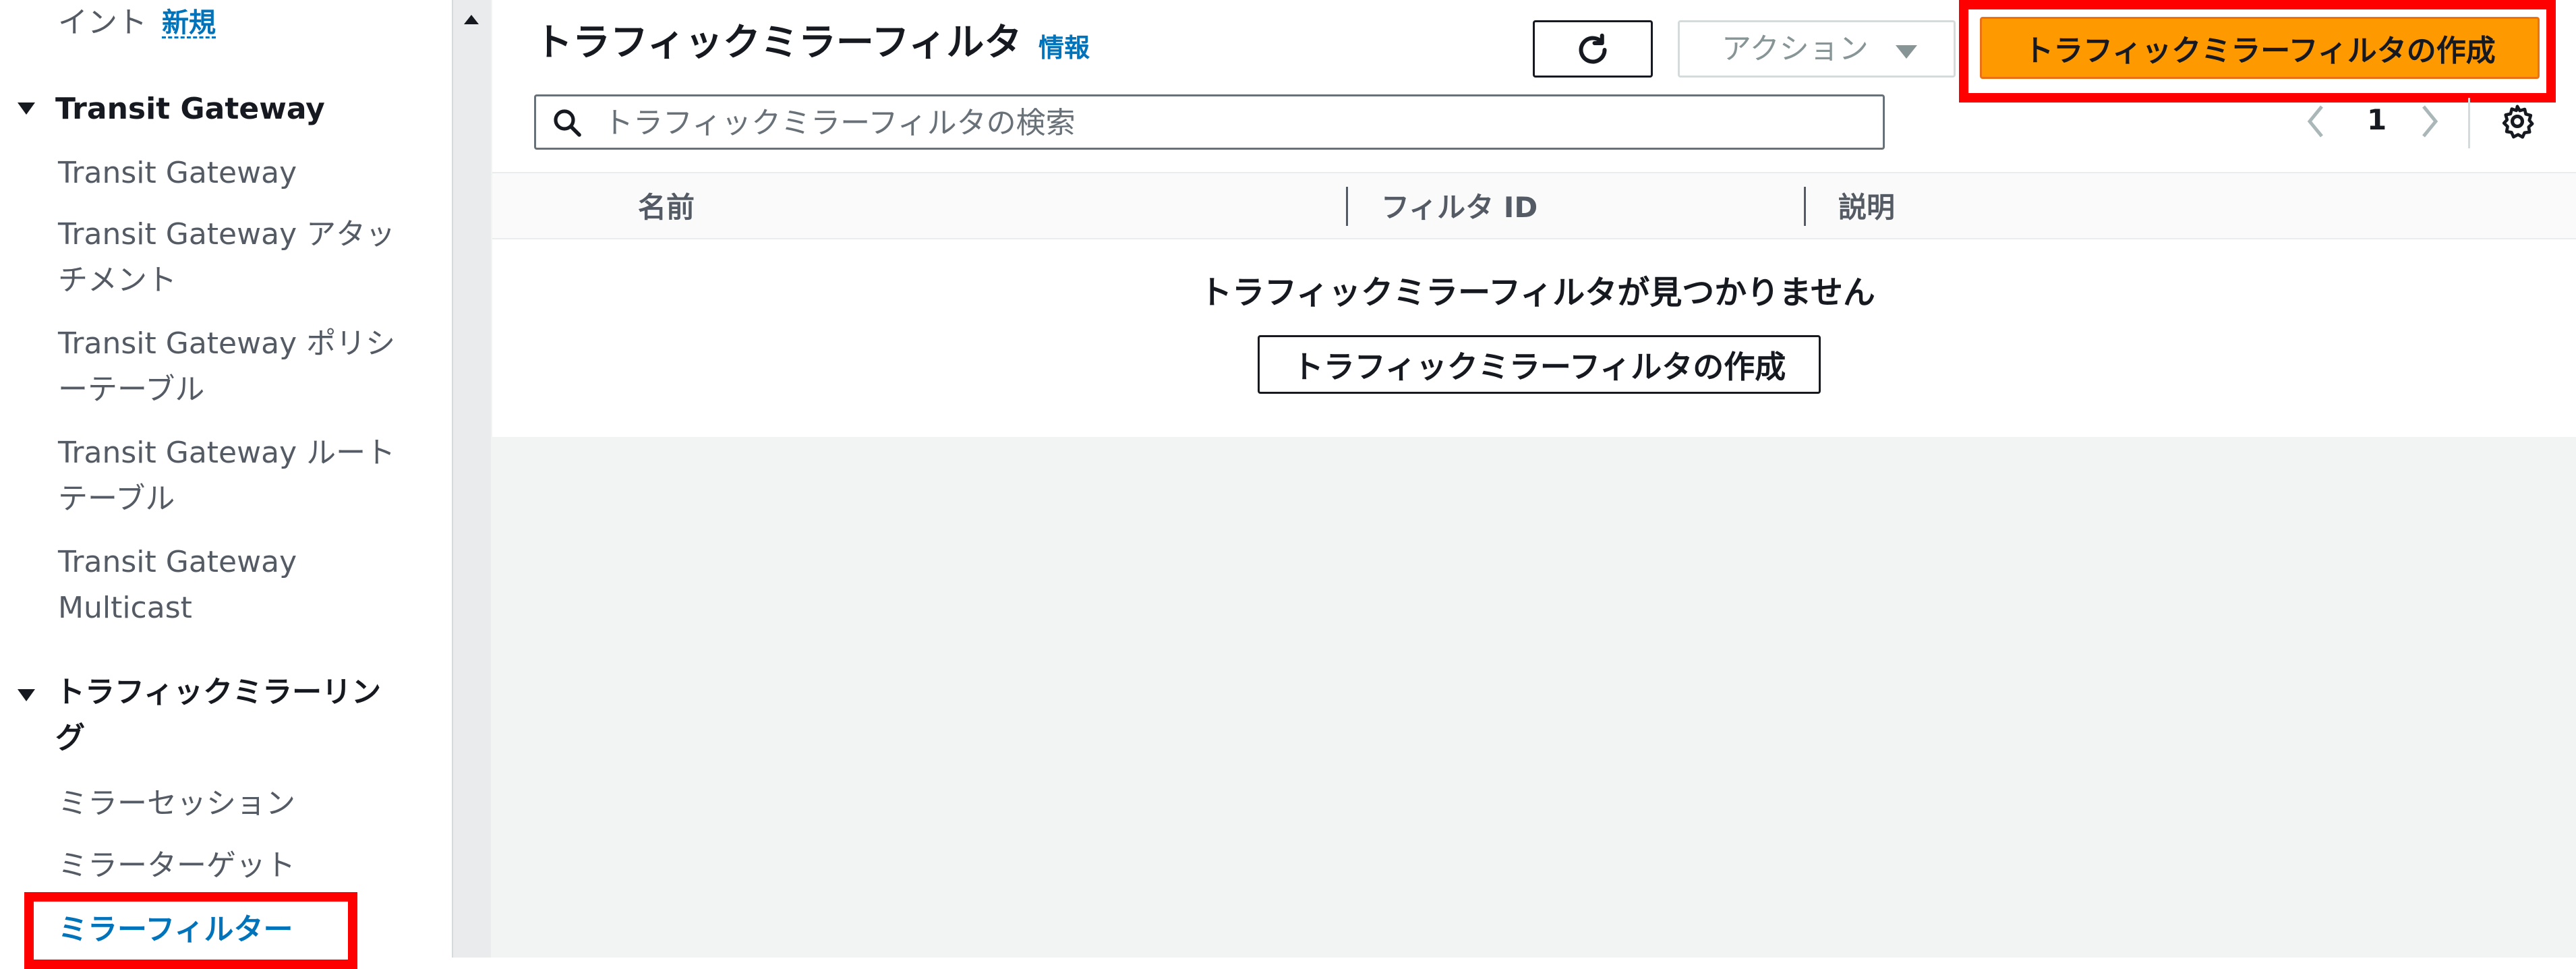 The height and width of the screenshot is (969, 2576). Describe the element at coordinates (1459, 208) in the screenshot. I see `column-header-filter-id: フィルタ ID` at that location.